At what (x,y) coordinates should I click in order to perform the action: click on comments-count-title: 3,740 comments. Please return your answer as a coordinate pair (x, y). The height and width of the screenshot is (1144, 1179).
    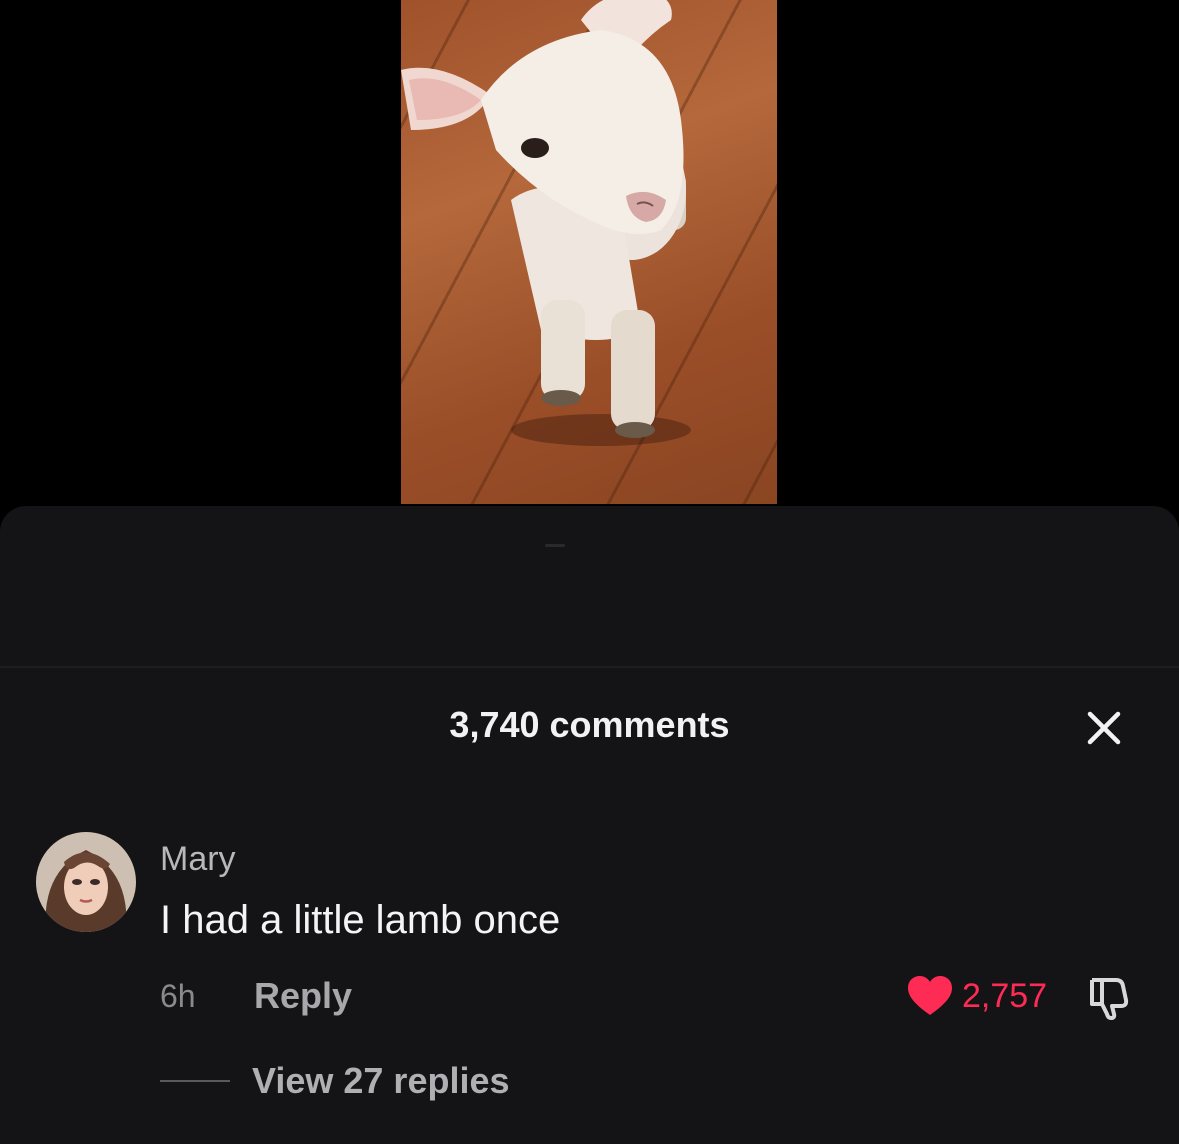
    Looking at the image, I should click on (589, 724).